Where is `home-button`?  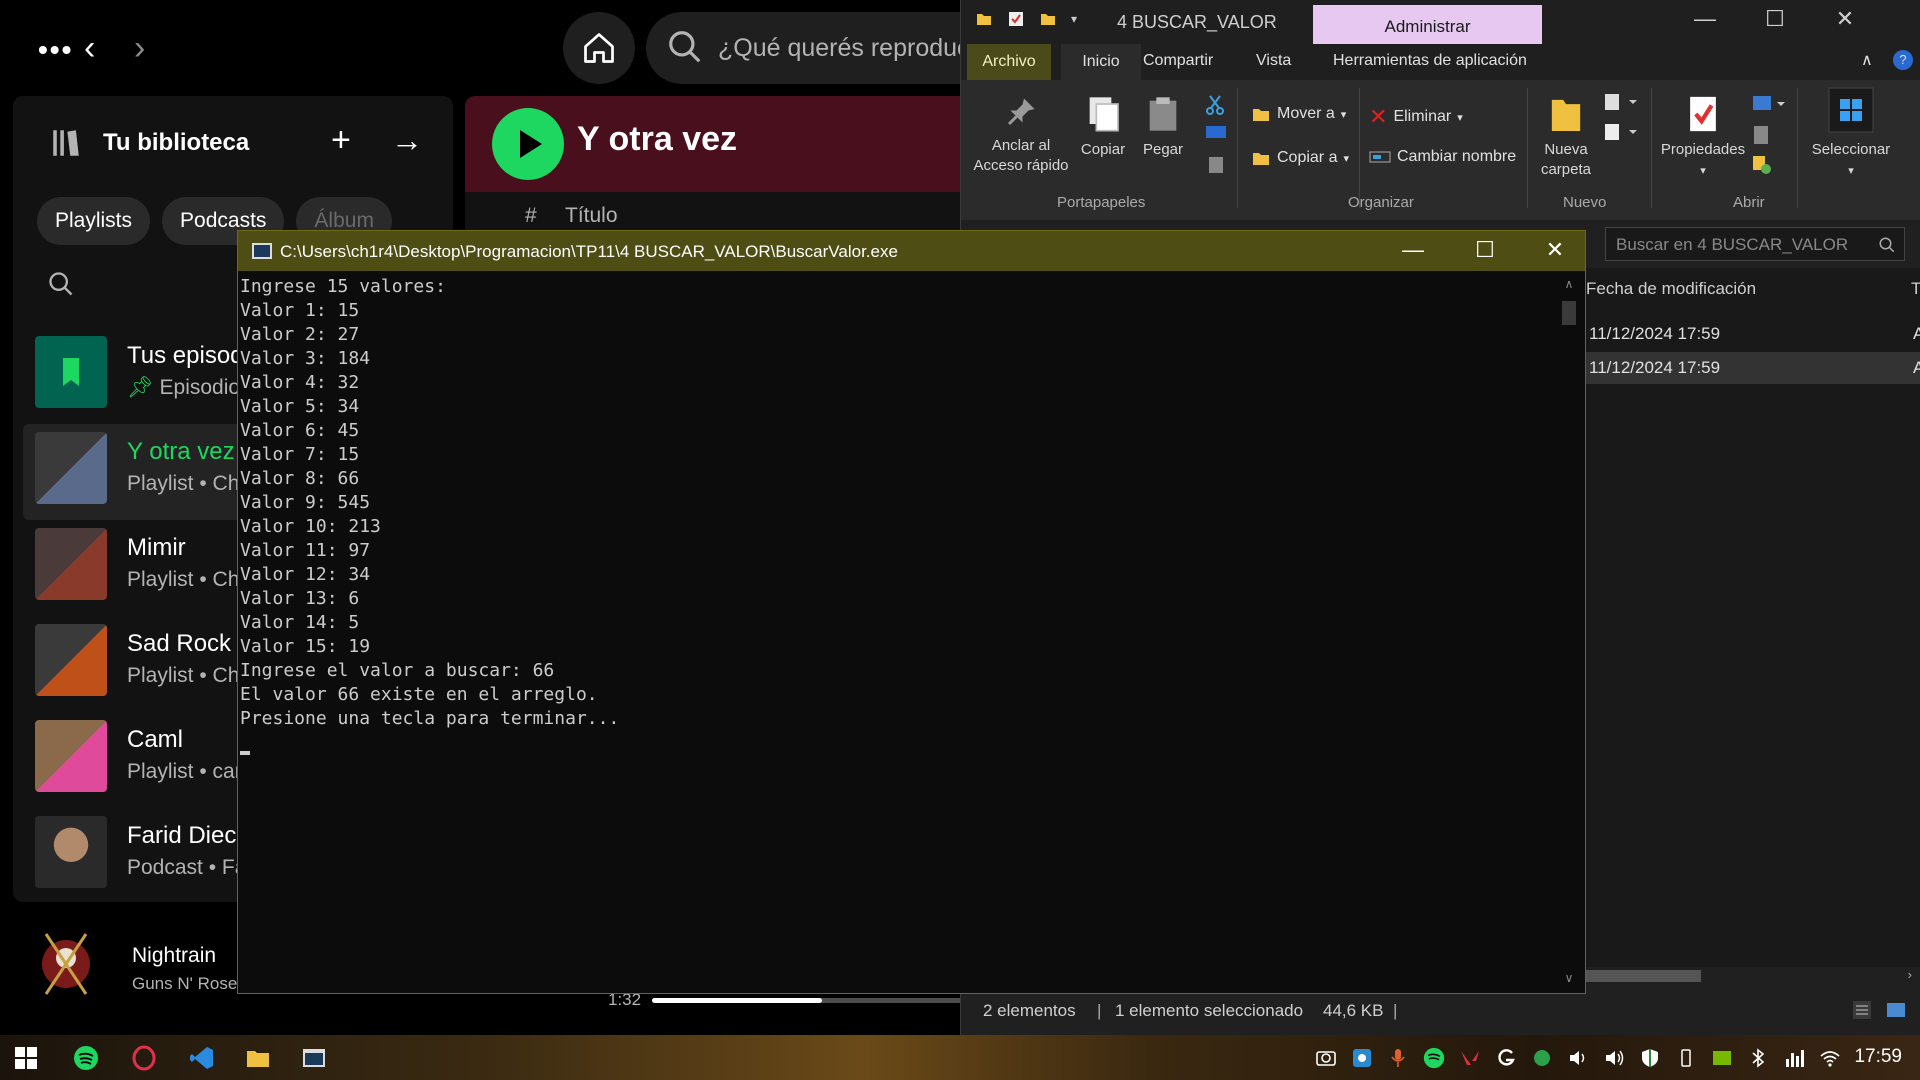
home-button is located at coordinates (599, 48).